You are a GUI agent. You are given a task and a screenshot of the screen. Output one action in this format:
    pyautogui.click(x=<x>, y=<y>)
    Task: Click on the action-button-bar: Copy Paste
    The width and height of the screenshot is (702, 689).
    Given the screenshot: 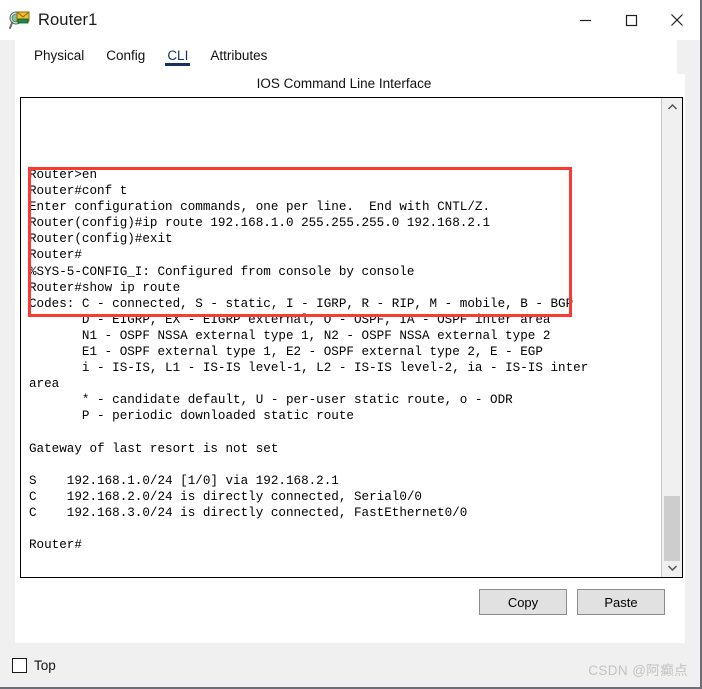 What is the action you would take?
    pyautogui.click(x=350, y=602)
    